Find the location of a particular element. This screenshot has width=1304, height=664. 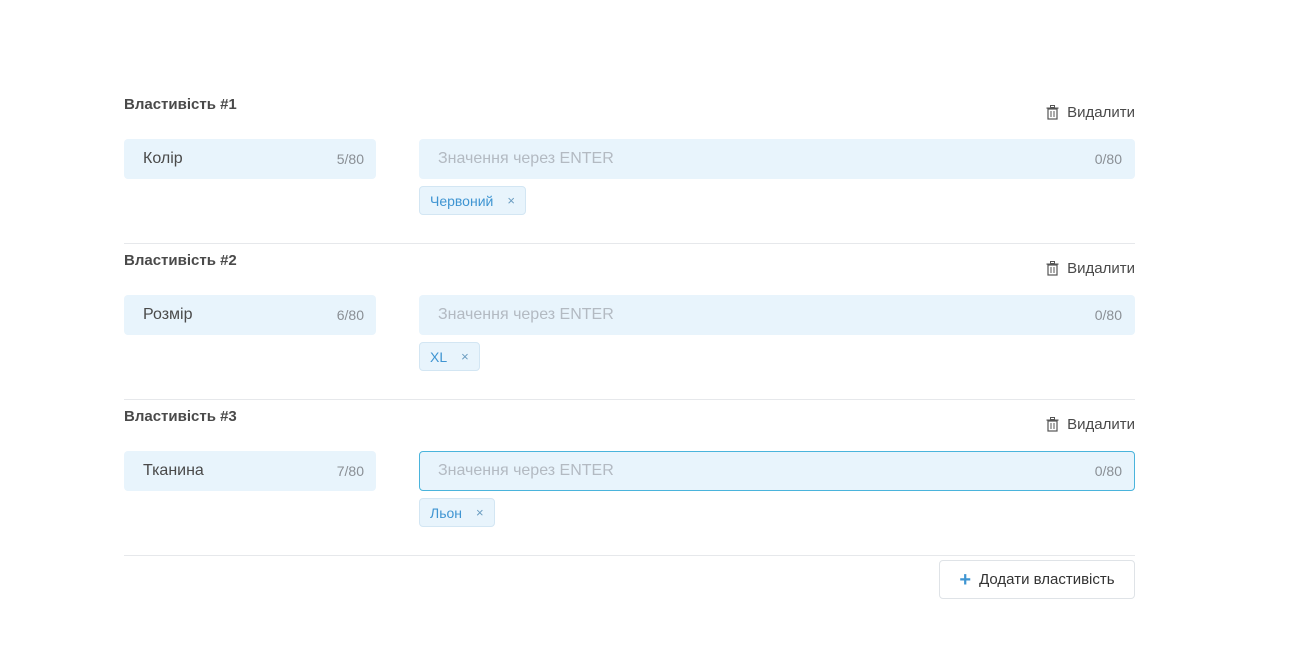

value-tag: Червоний × is located at coordinates (472, 200).